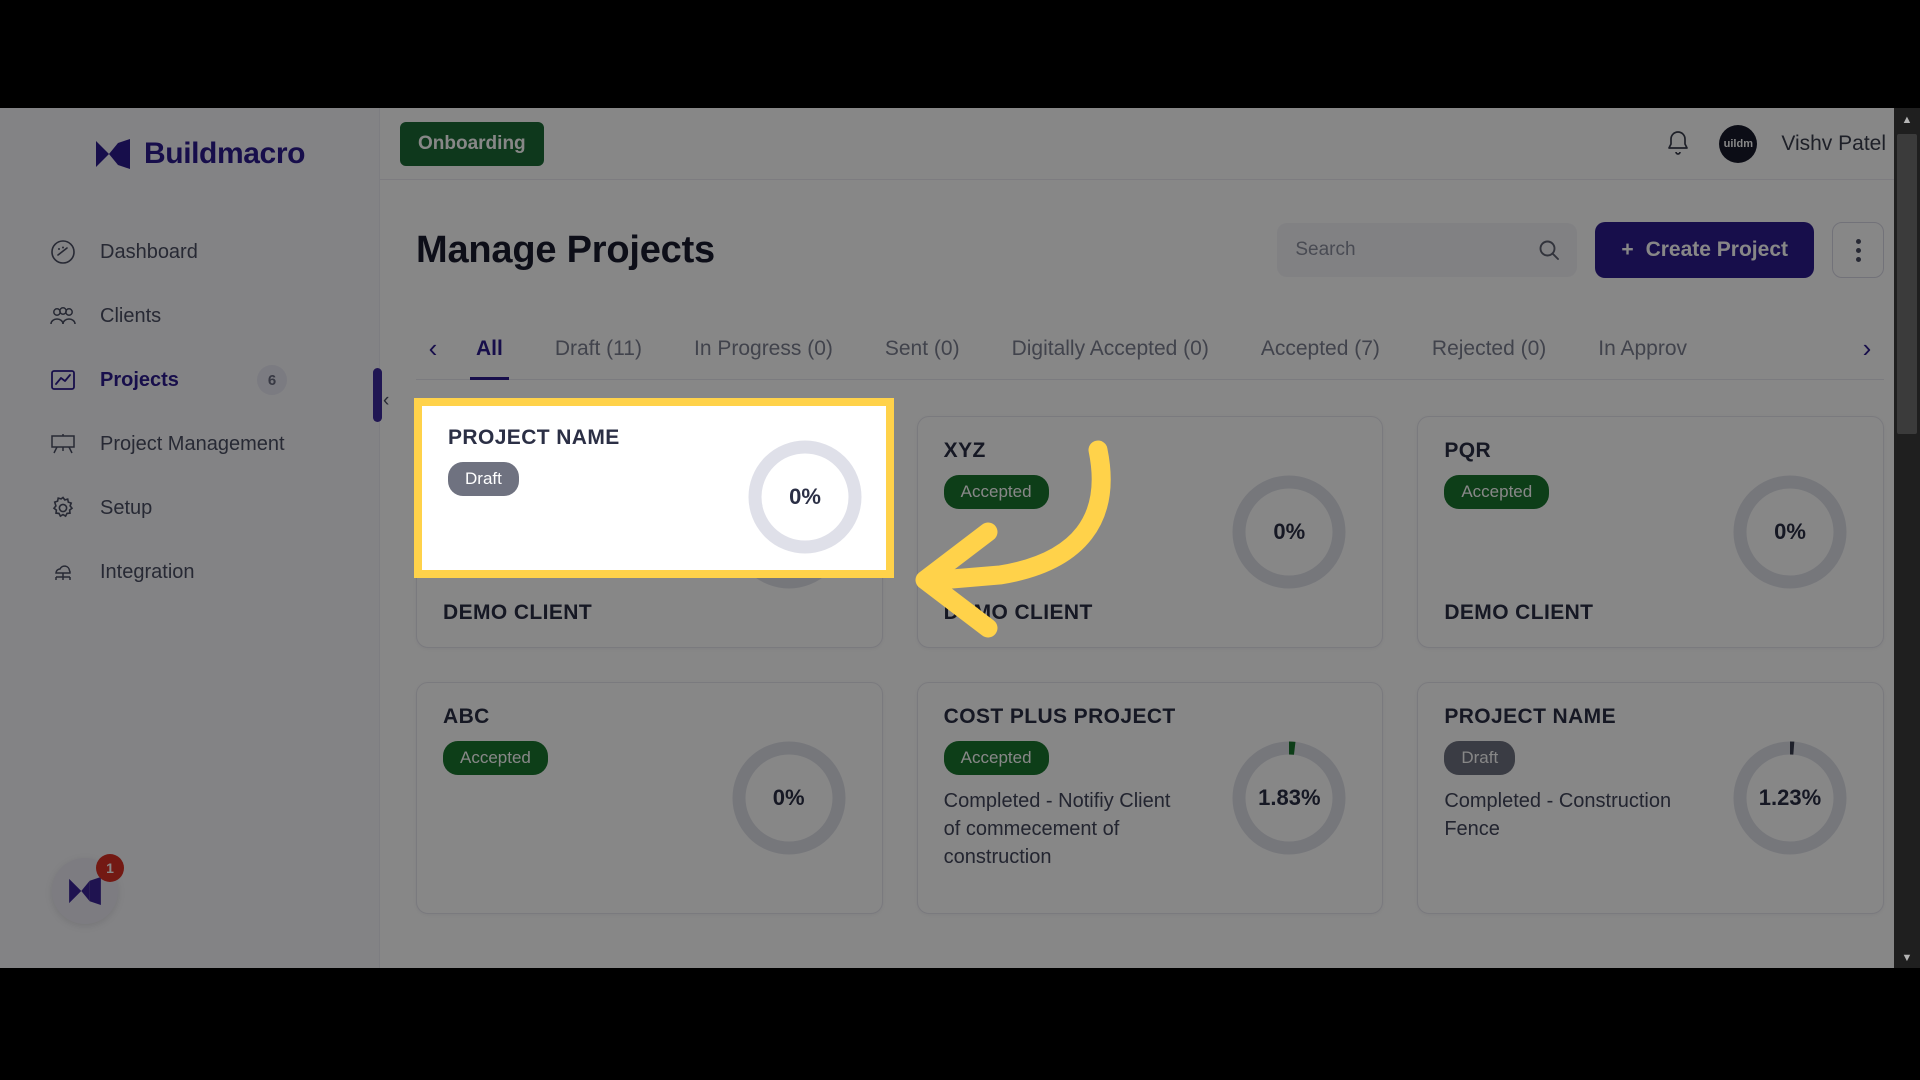 The width and height of the screenshot is (1920, 1080). I want to click on widget-notification-badge: 1, so click(110, 868).